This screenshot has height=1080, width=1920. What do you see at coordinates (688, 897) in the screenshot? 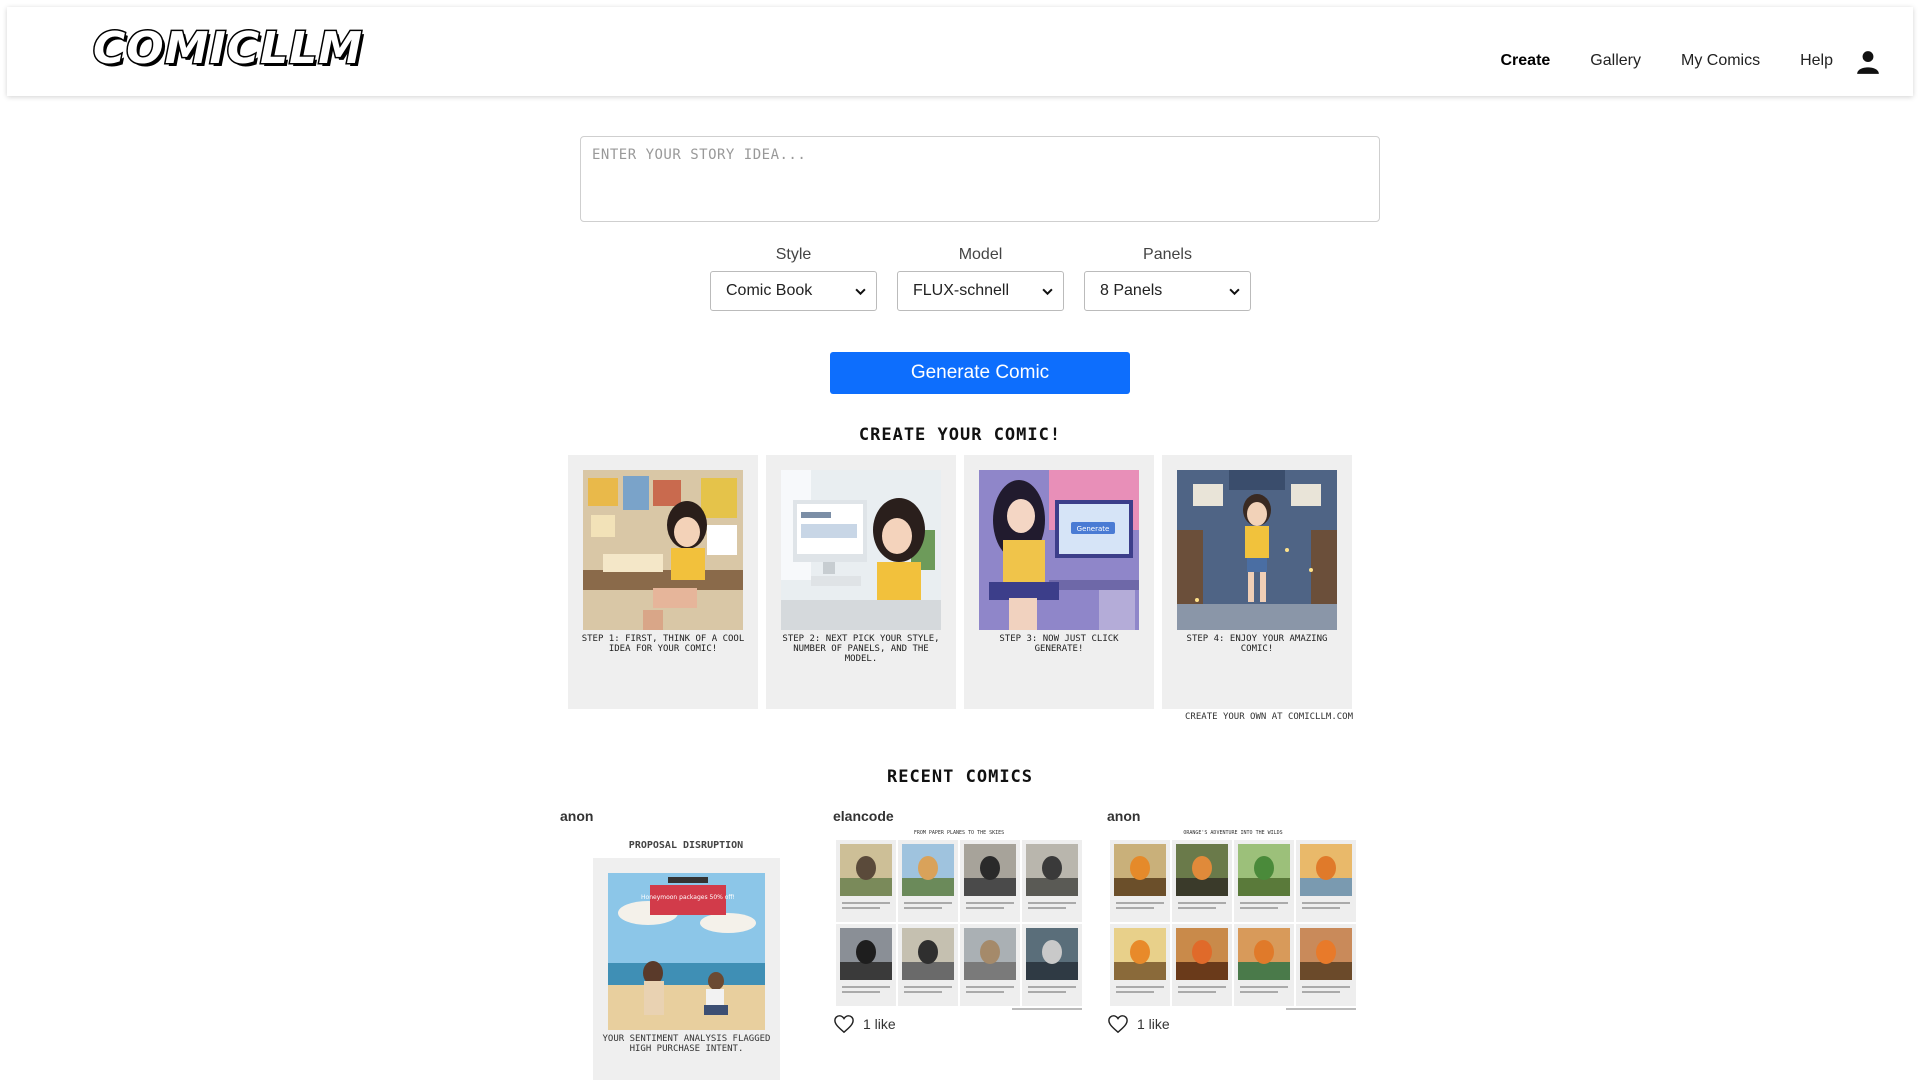
I see `comic-1-banner-text: Honeymoon packages 50% off!` at bounding box center [688, 897].